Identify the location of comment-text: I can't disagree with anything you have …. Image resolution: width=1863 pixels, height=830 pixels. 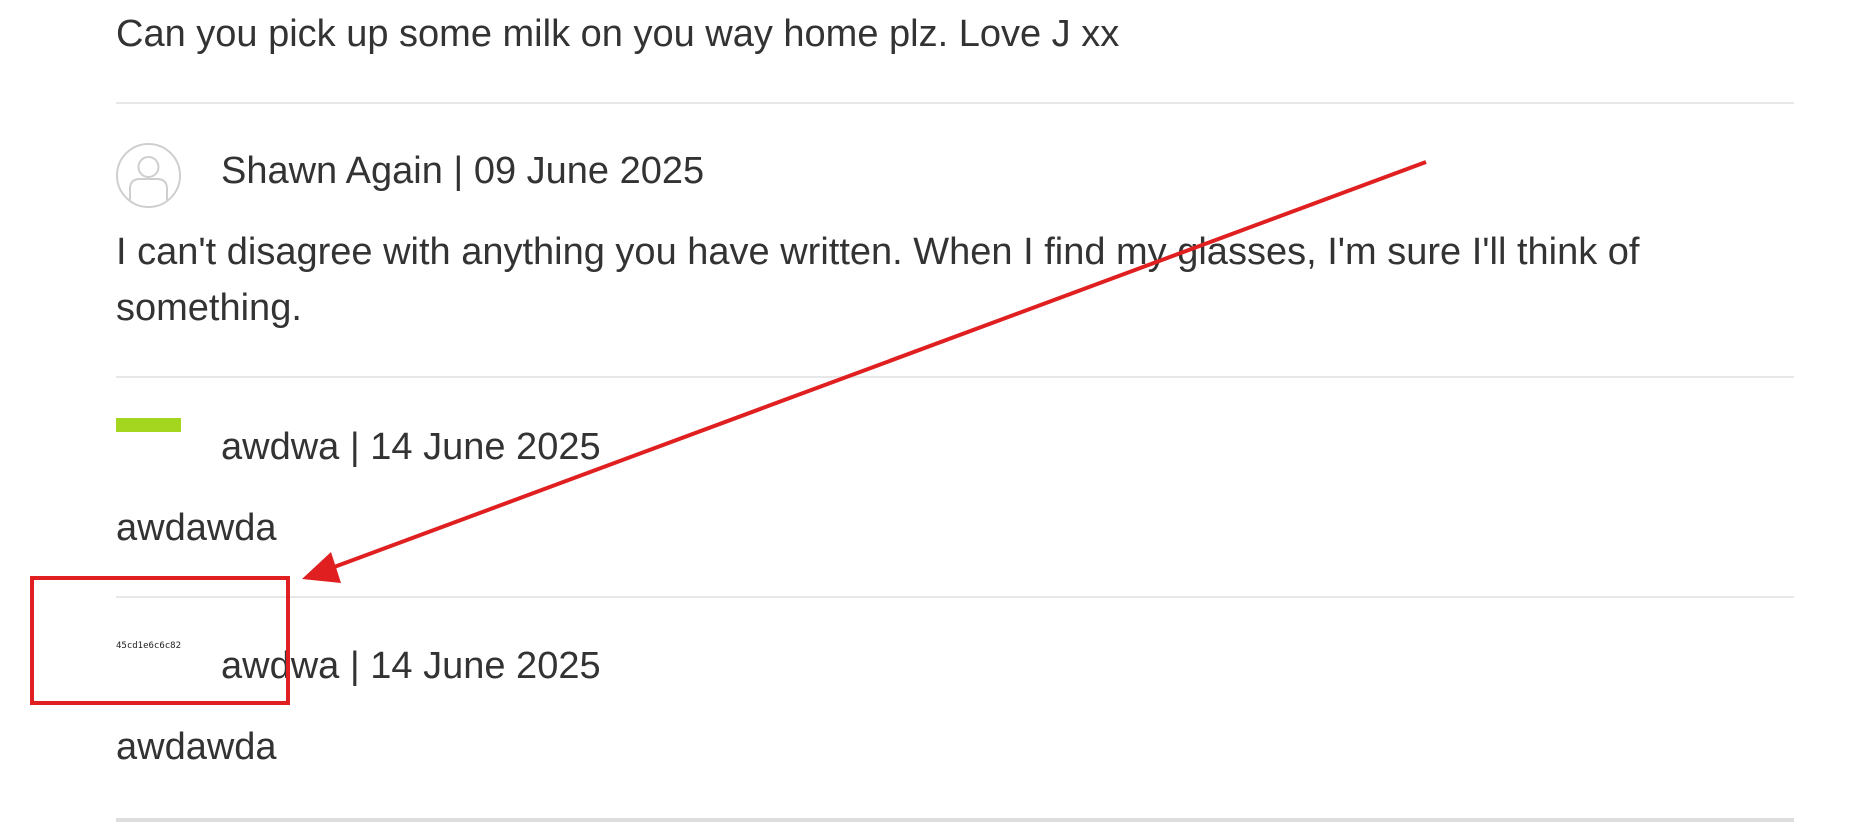
(878, 280).